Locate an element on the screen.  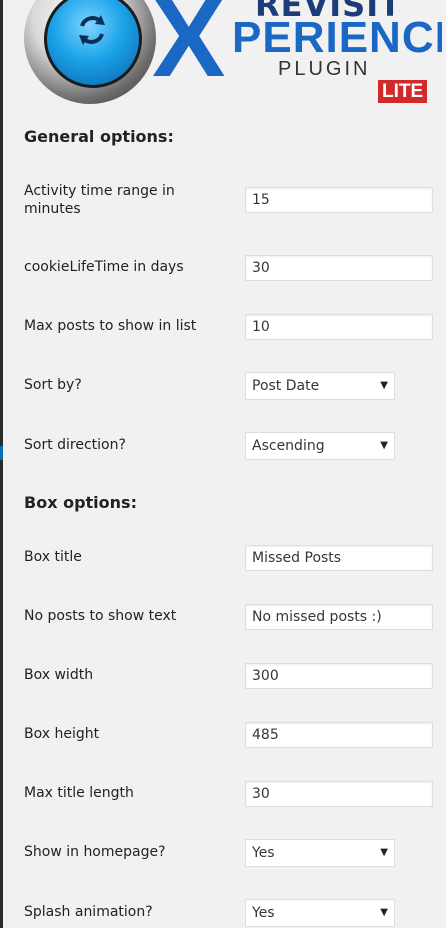
box-width-input is located at coordinates (339, 676).